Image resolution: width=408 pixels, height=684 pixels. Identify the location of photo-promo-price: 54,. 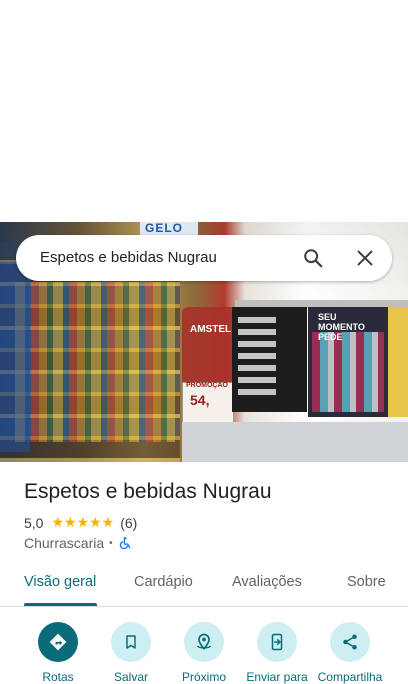
(200, 400).